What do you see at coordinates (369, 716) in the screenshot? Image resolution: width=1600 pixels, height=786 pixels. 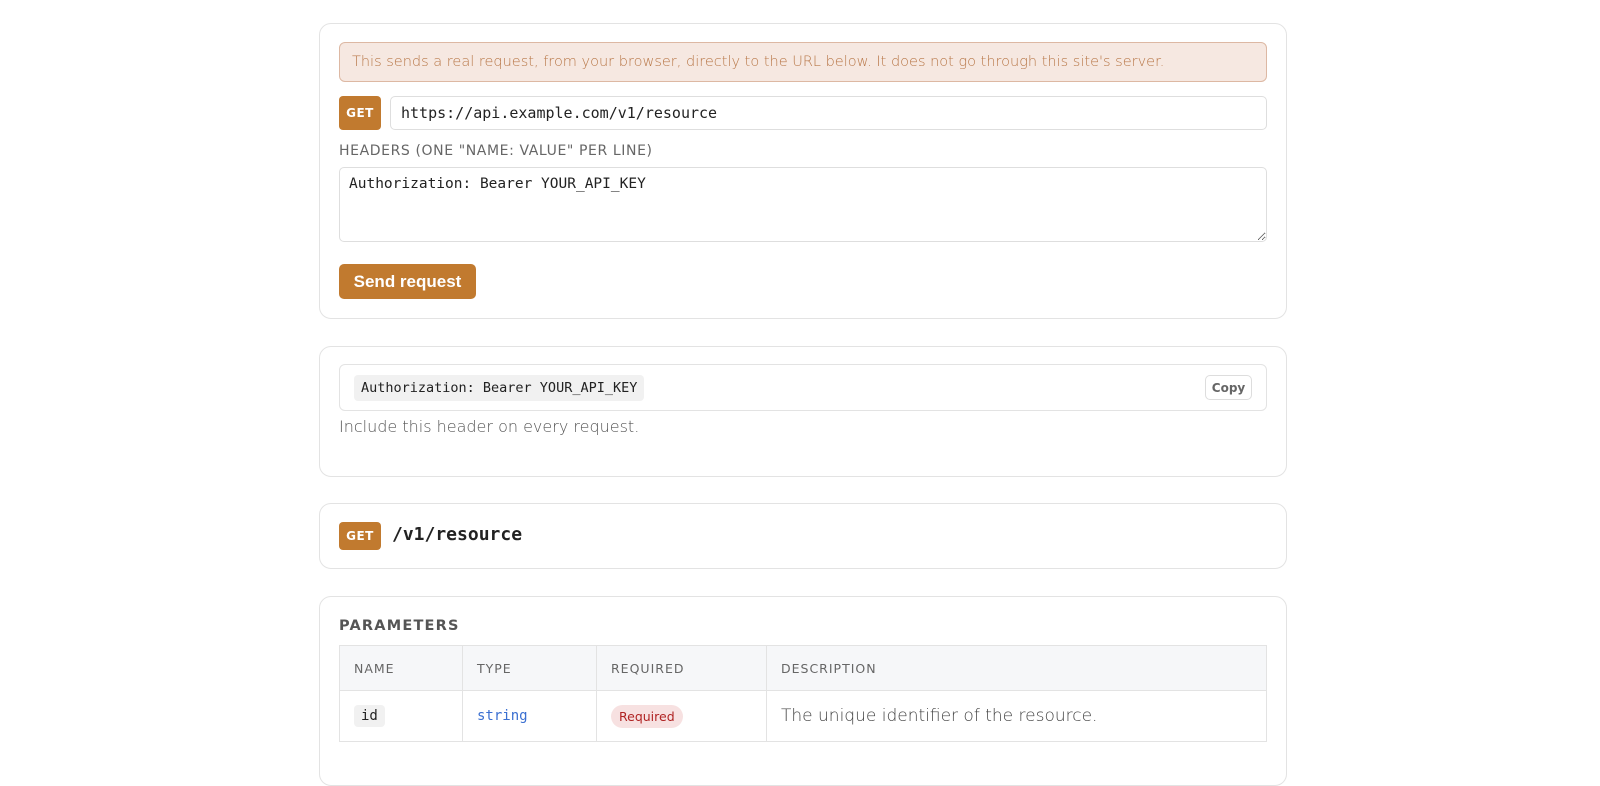 I see `param-name: id` at bounding box center [369, 716].